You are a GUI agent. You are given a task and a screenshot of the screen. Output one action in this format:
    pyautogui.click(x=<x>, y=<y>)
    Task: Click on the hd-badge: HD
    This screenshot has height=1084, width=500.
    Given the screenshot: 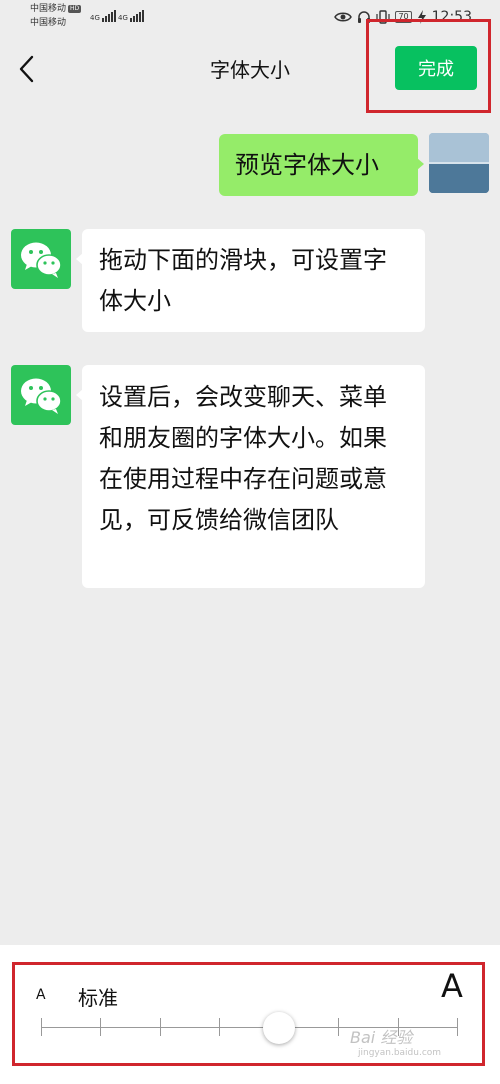 What is the action you would take?
    pyautogui.click(x=75, y=8)
    